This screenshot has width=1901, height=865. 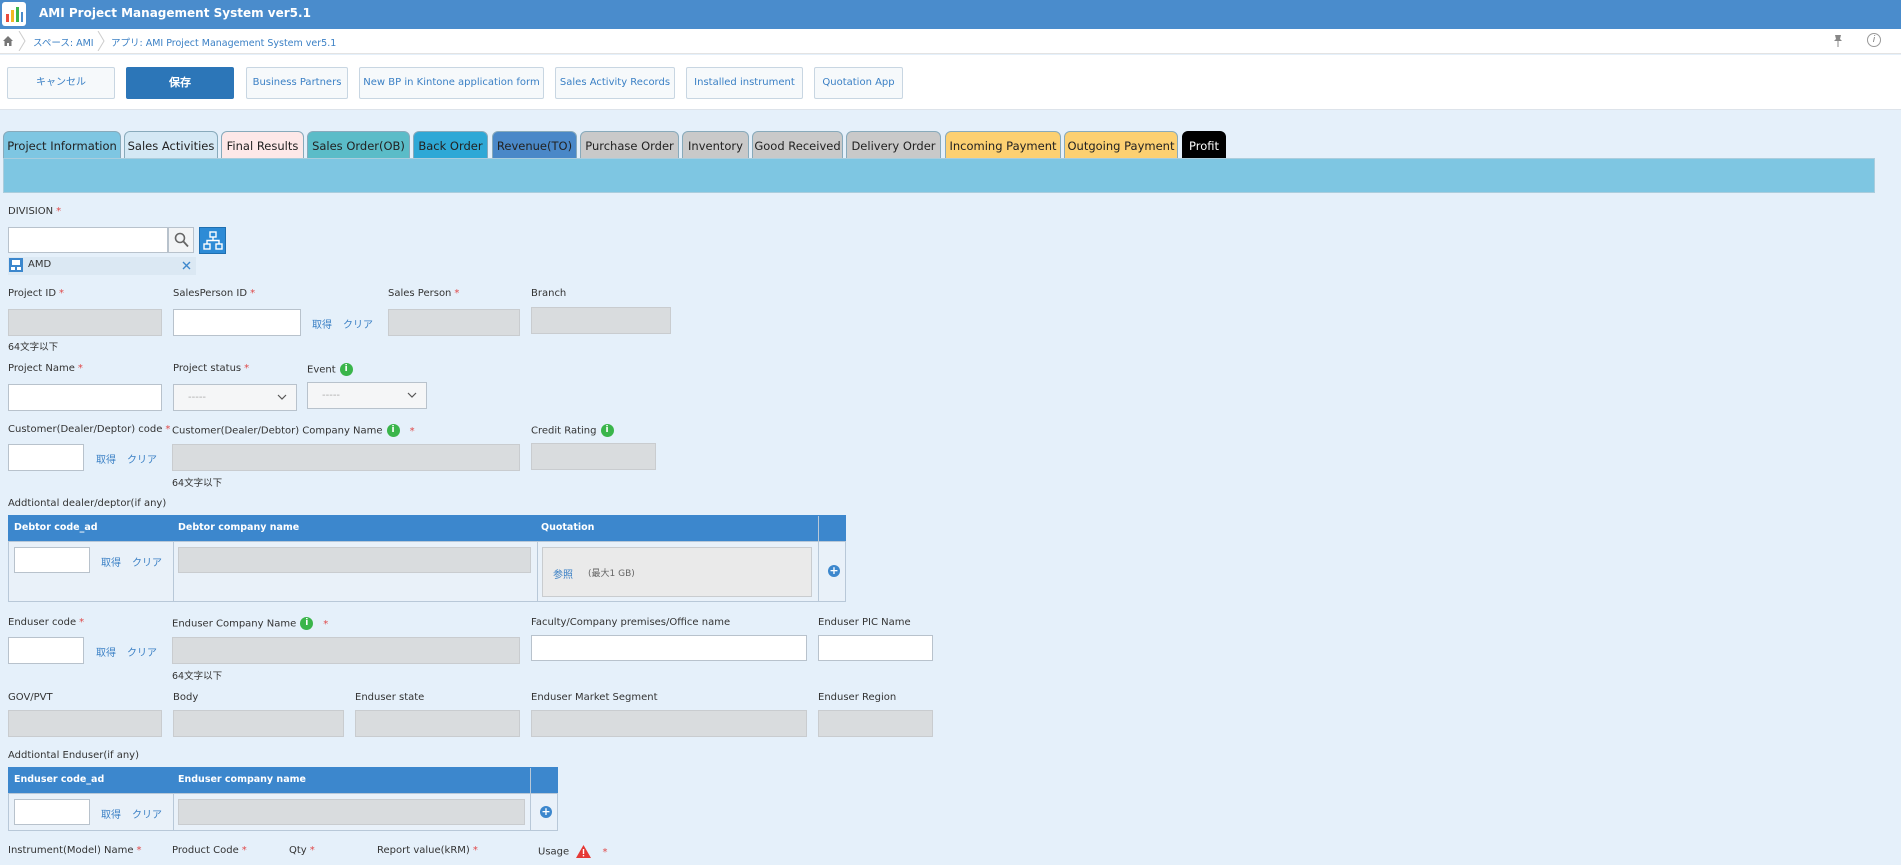 I want to click on sales-activity-records-button: Sales Activity Records, so click(x=615, y=83).